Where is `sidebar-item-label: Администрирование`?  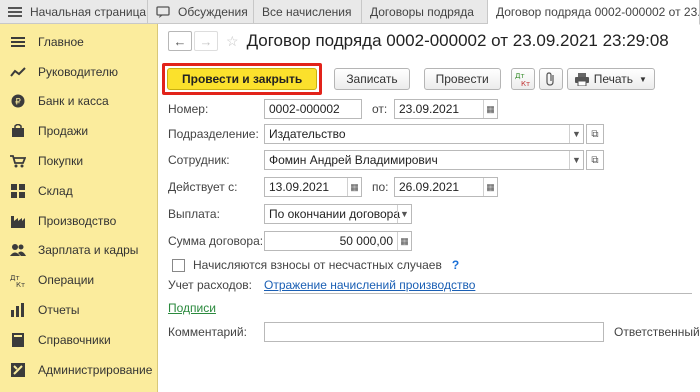 sidebar-item-label: Администрирование is located at coordinates (95, 369).